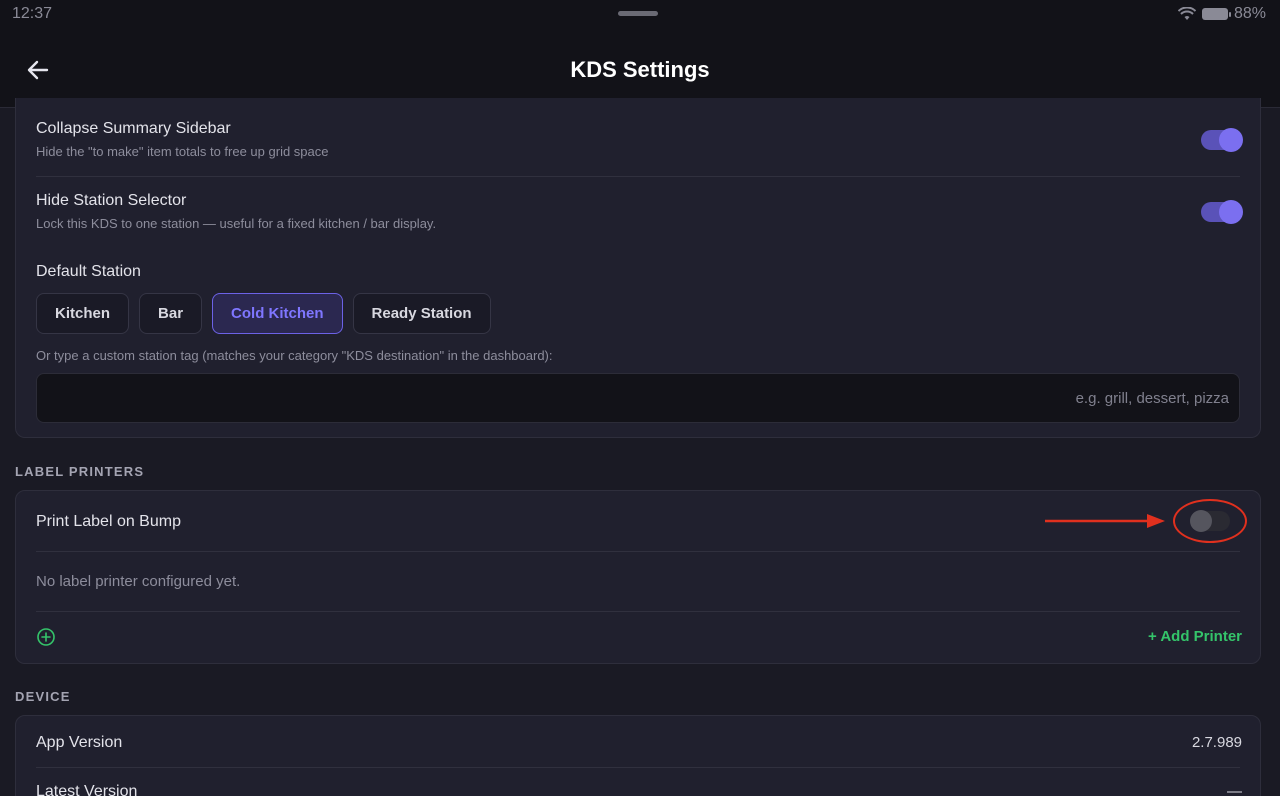 Image resolution: width=1280 pixels, height=796 pixels. What do you see at coordinates (421, 313) in the screenshot?
I see `station-option-ready-station: Ready Station` at bounding box center [421, 313].